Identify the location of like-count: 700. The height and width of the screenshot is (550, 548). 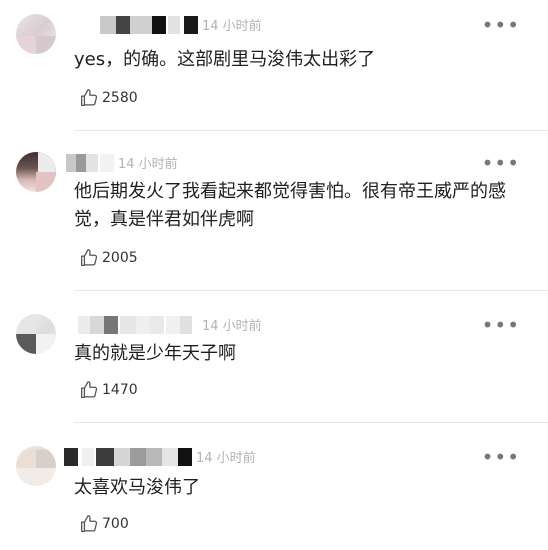
(115, 524).